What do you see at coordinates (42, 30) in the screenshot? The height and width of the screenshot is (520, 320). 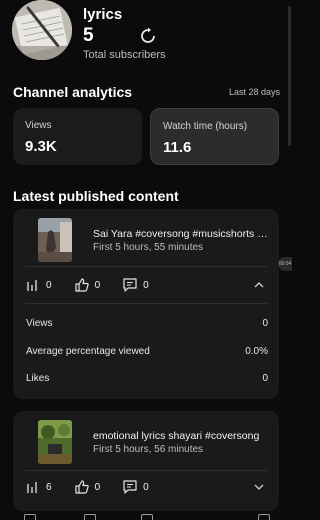 I see `channel-avatar` at bounding box center [42, 30].